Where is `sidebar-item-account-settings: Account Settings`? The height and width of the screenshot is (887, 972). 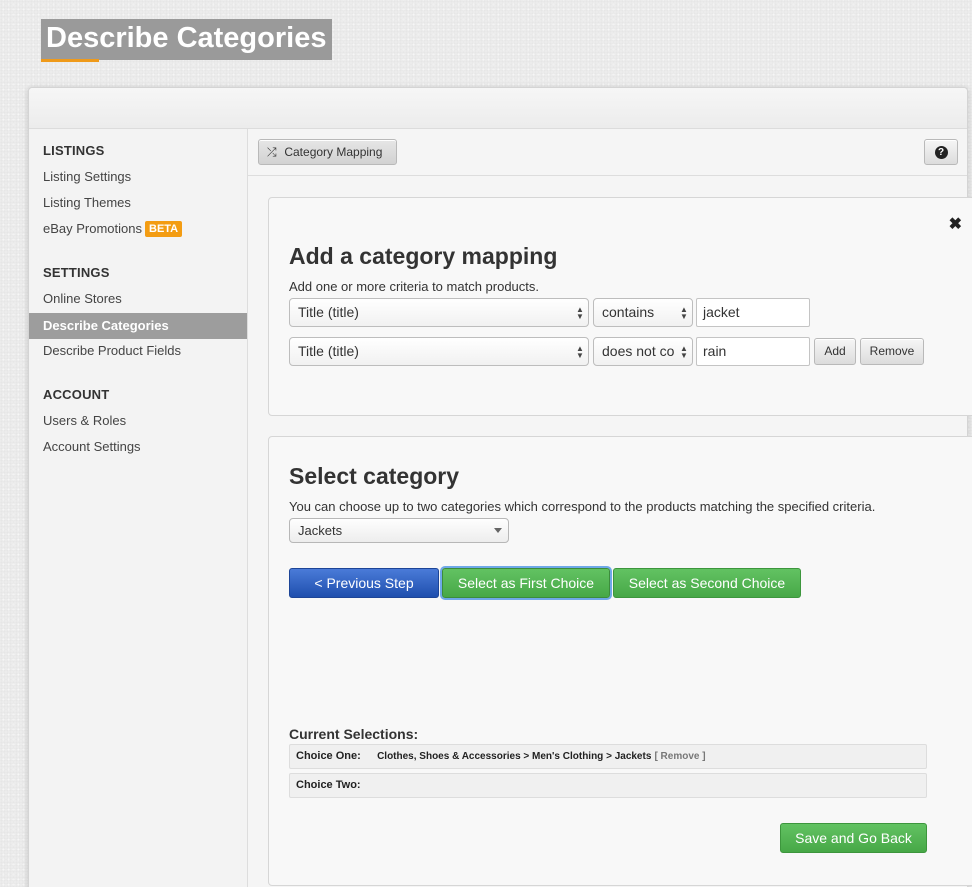
sidebar-item-account-settings: Account Settings is located at coordinates (138, 447).